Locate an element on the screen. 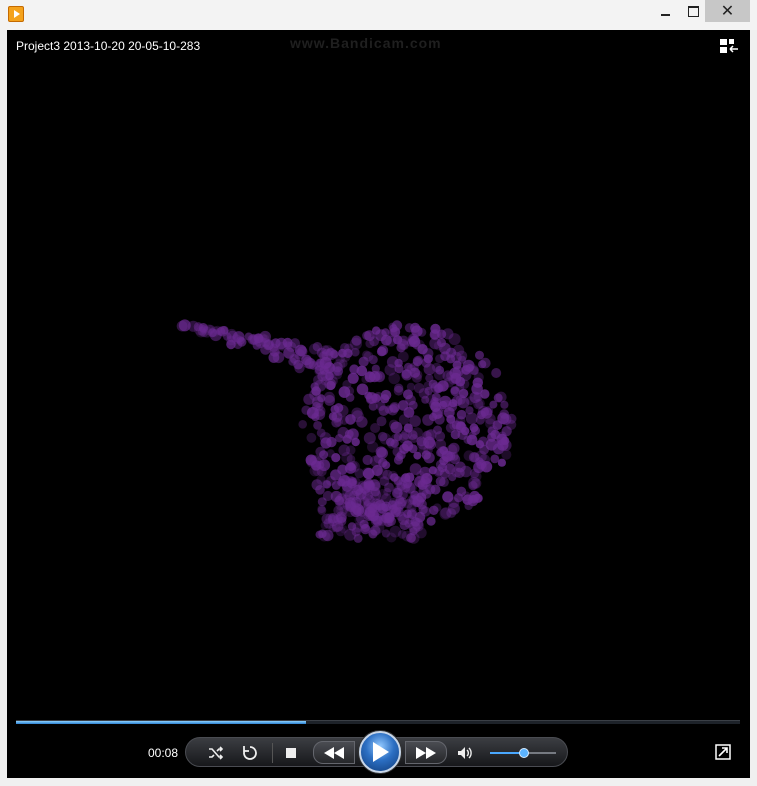 This screenshot has width=757, height=786. repeat-icon is located at coordinates (250, 753).